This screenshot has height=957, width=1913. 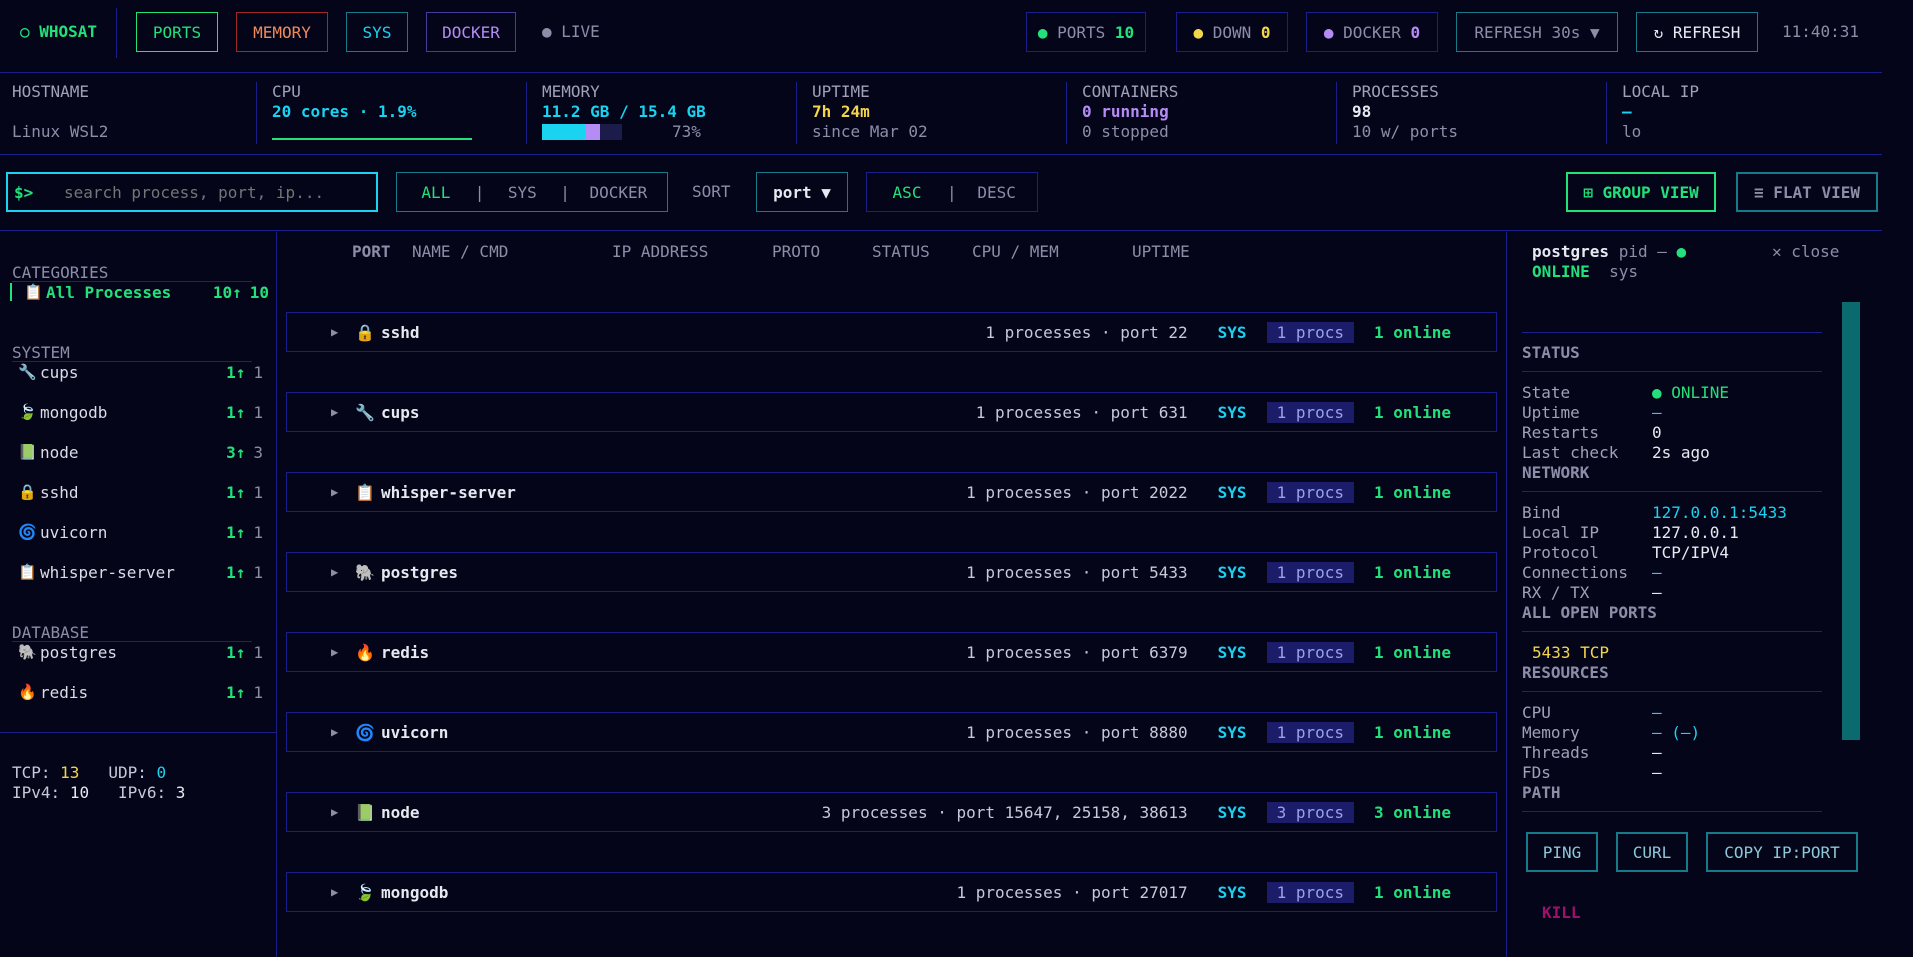 What do you see at coordinates (371, 251) in the screenshot?
I see `column-port: PORT` at bounding box center [371, 251].